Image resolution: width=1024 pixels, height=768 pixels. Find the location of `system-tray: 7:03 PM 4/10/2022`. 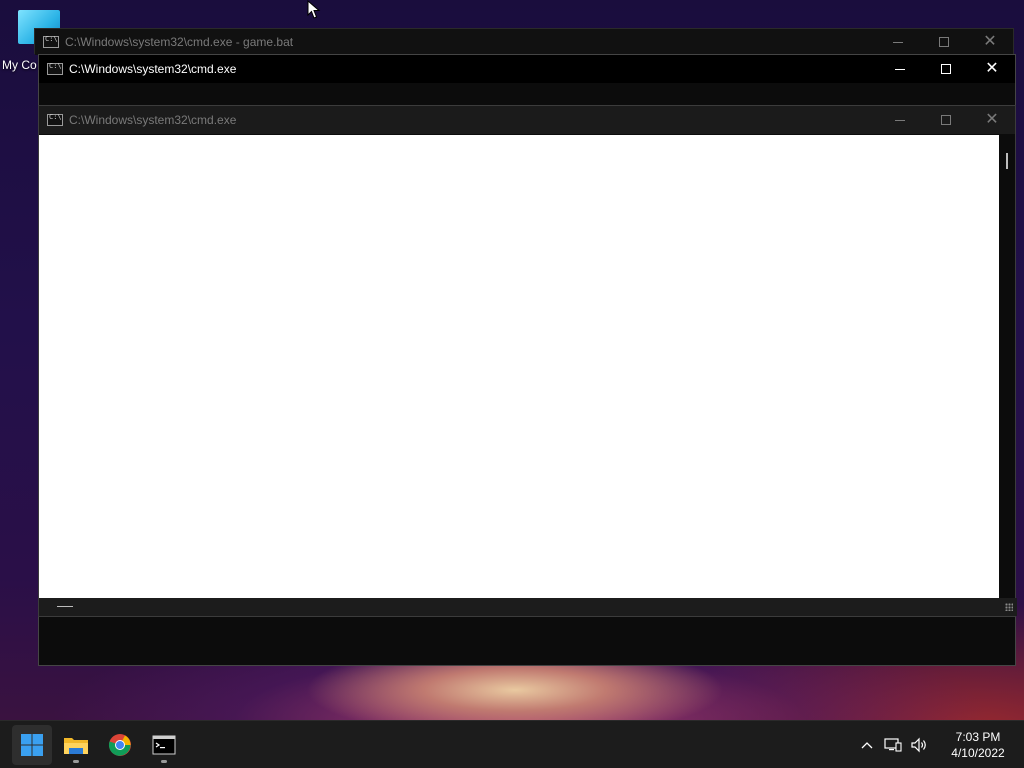

system-tray: 7:03 PM 4/10/2022 is located at coordinates (939, 744).